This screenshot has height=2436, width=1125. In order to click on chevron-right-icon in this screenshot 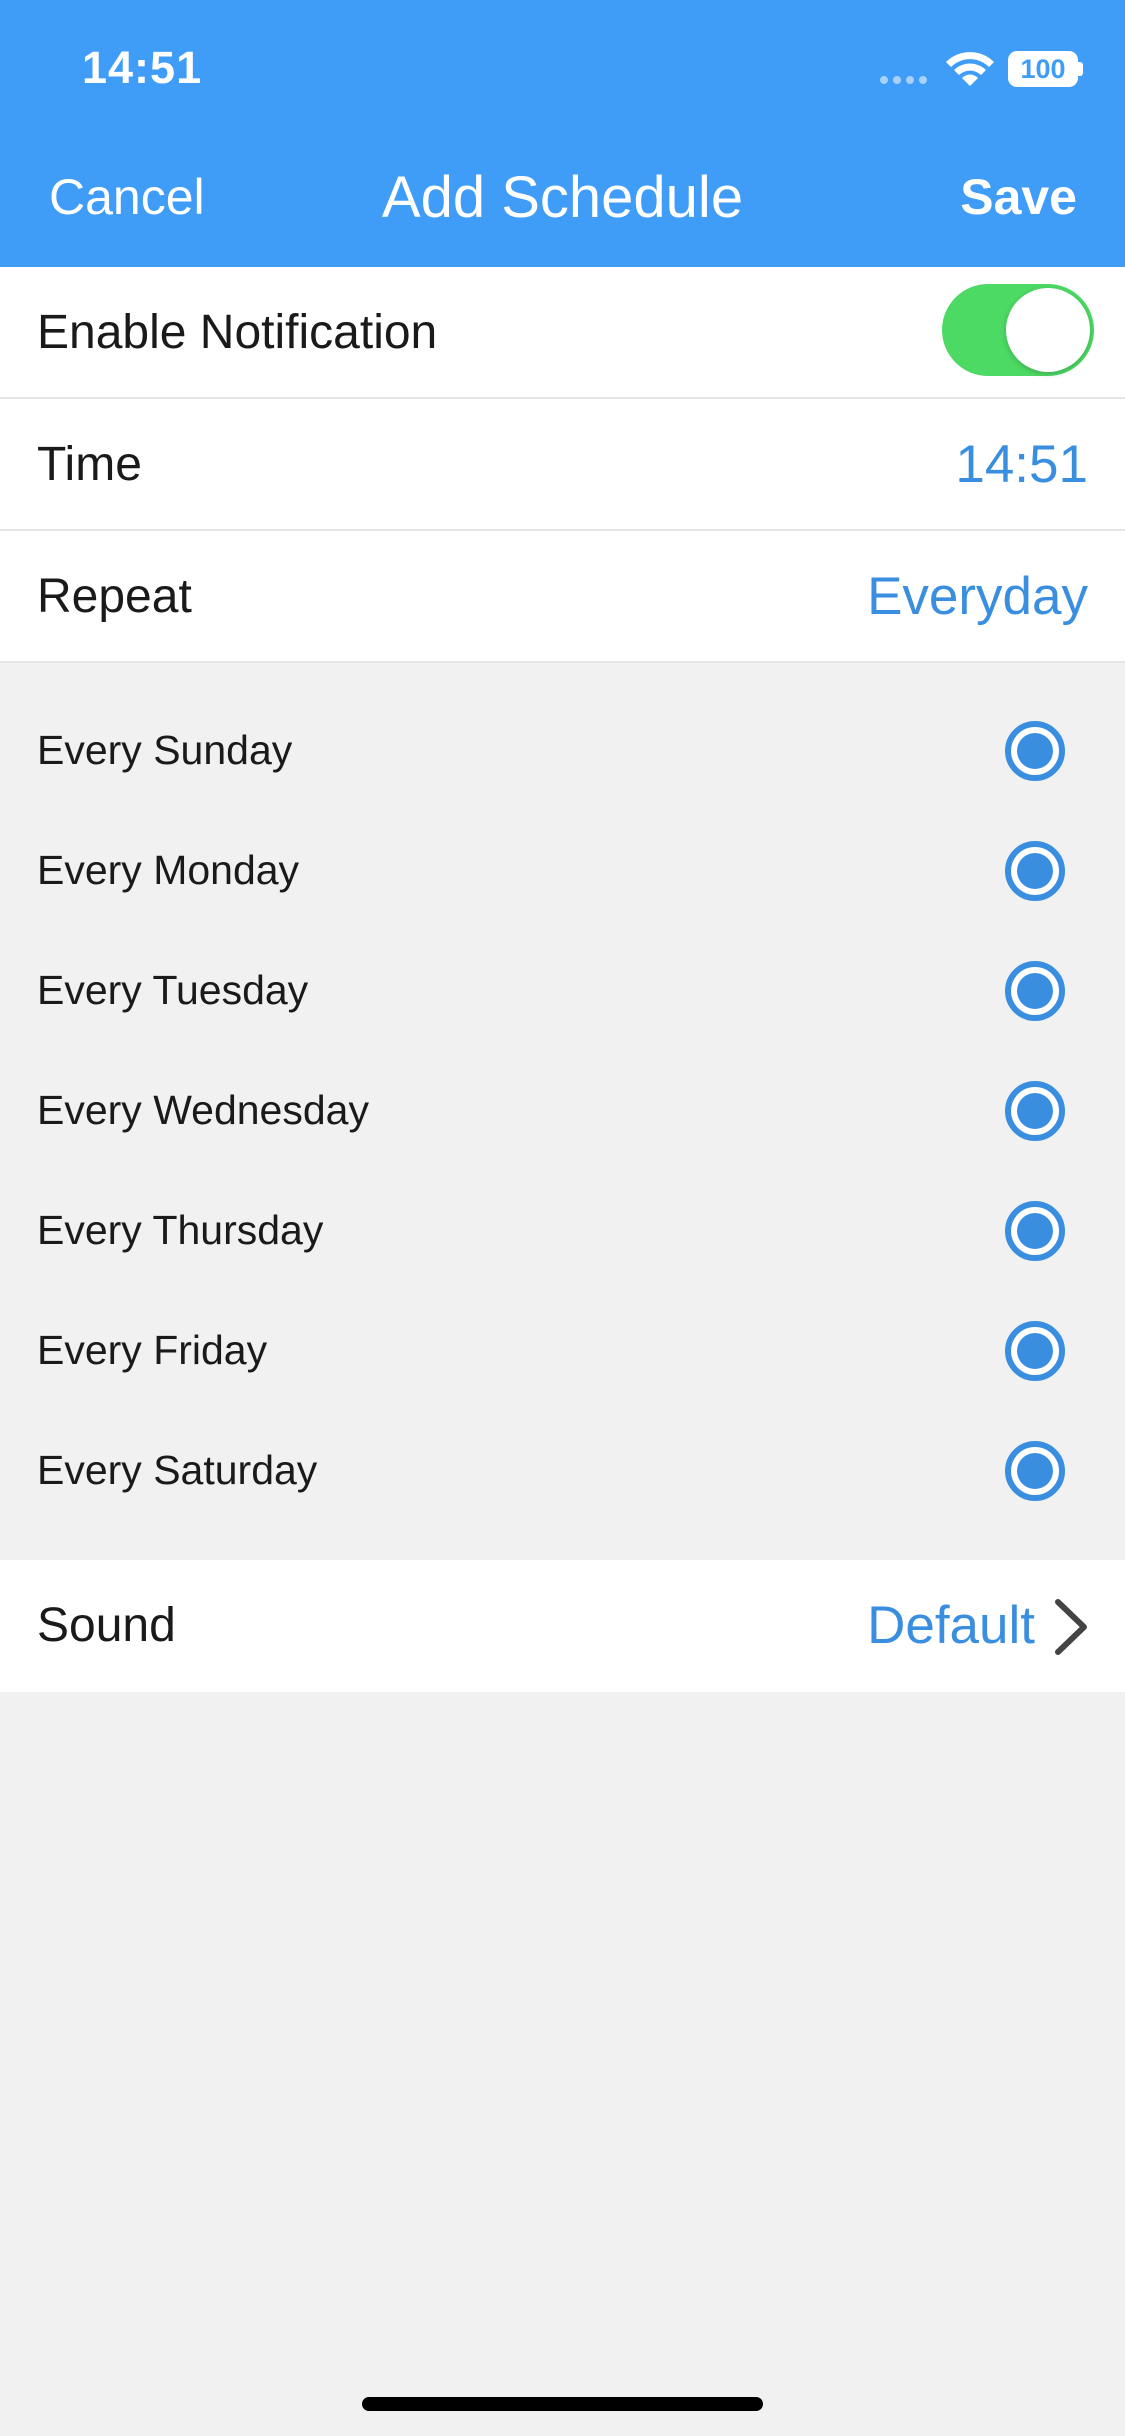, I will do `click(1071, 1627)`.